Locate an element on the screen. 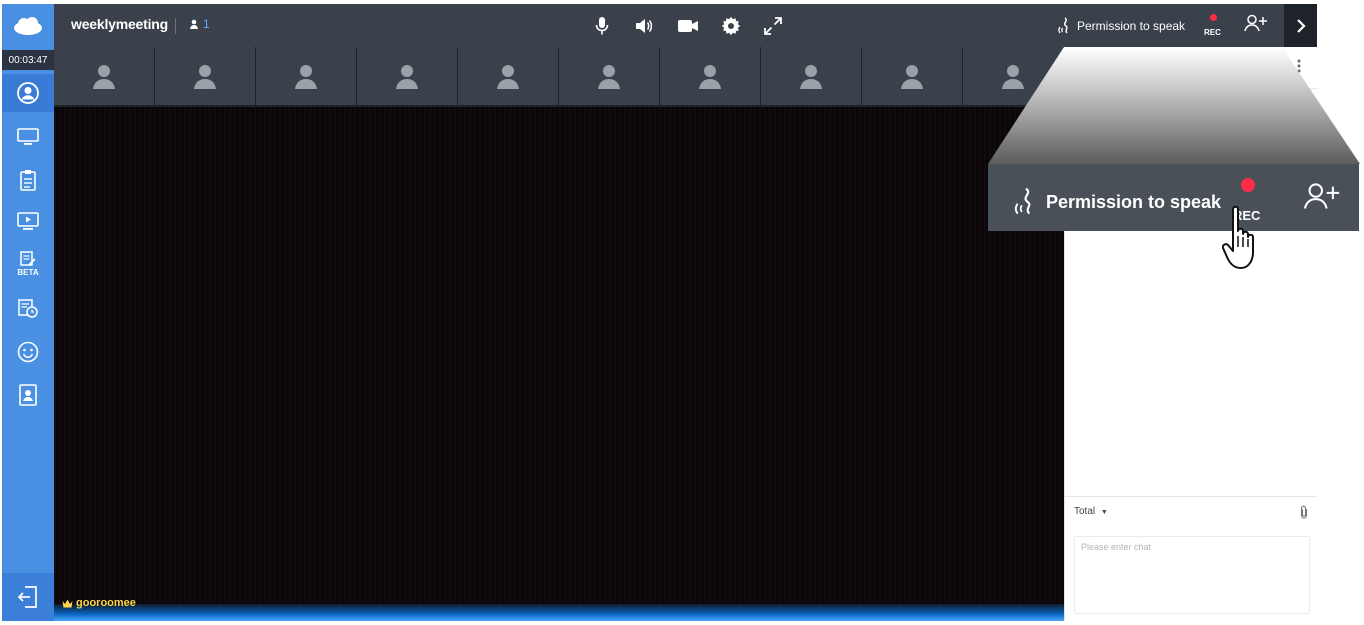 This screenshot has height=625, width=1364. caret-down-icon: ▼ is located at coordinates (1104, 512).